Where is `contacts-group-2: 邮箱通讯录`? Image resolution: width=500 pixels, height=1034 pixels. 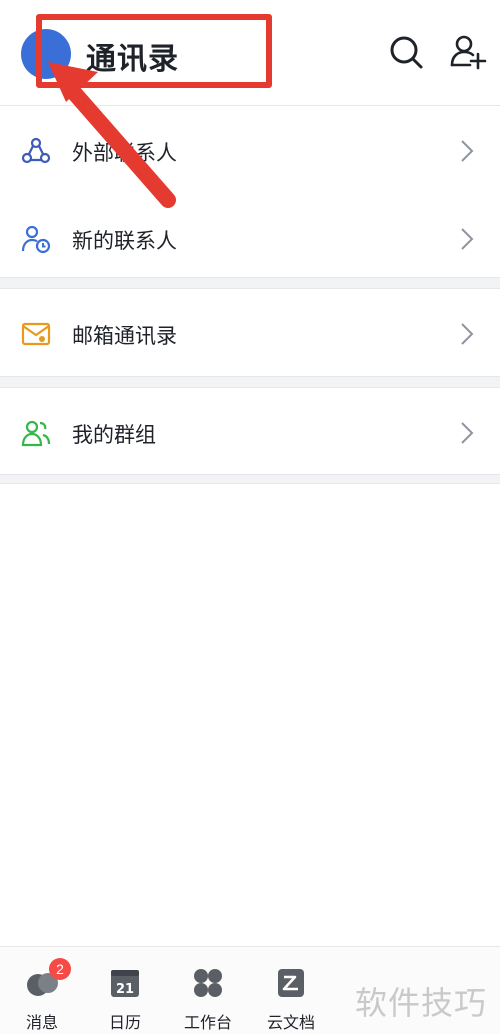
contacts-group-2: 邮箱通讯录 is located at coordinates (250, 334).